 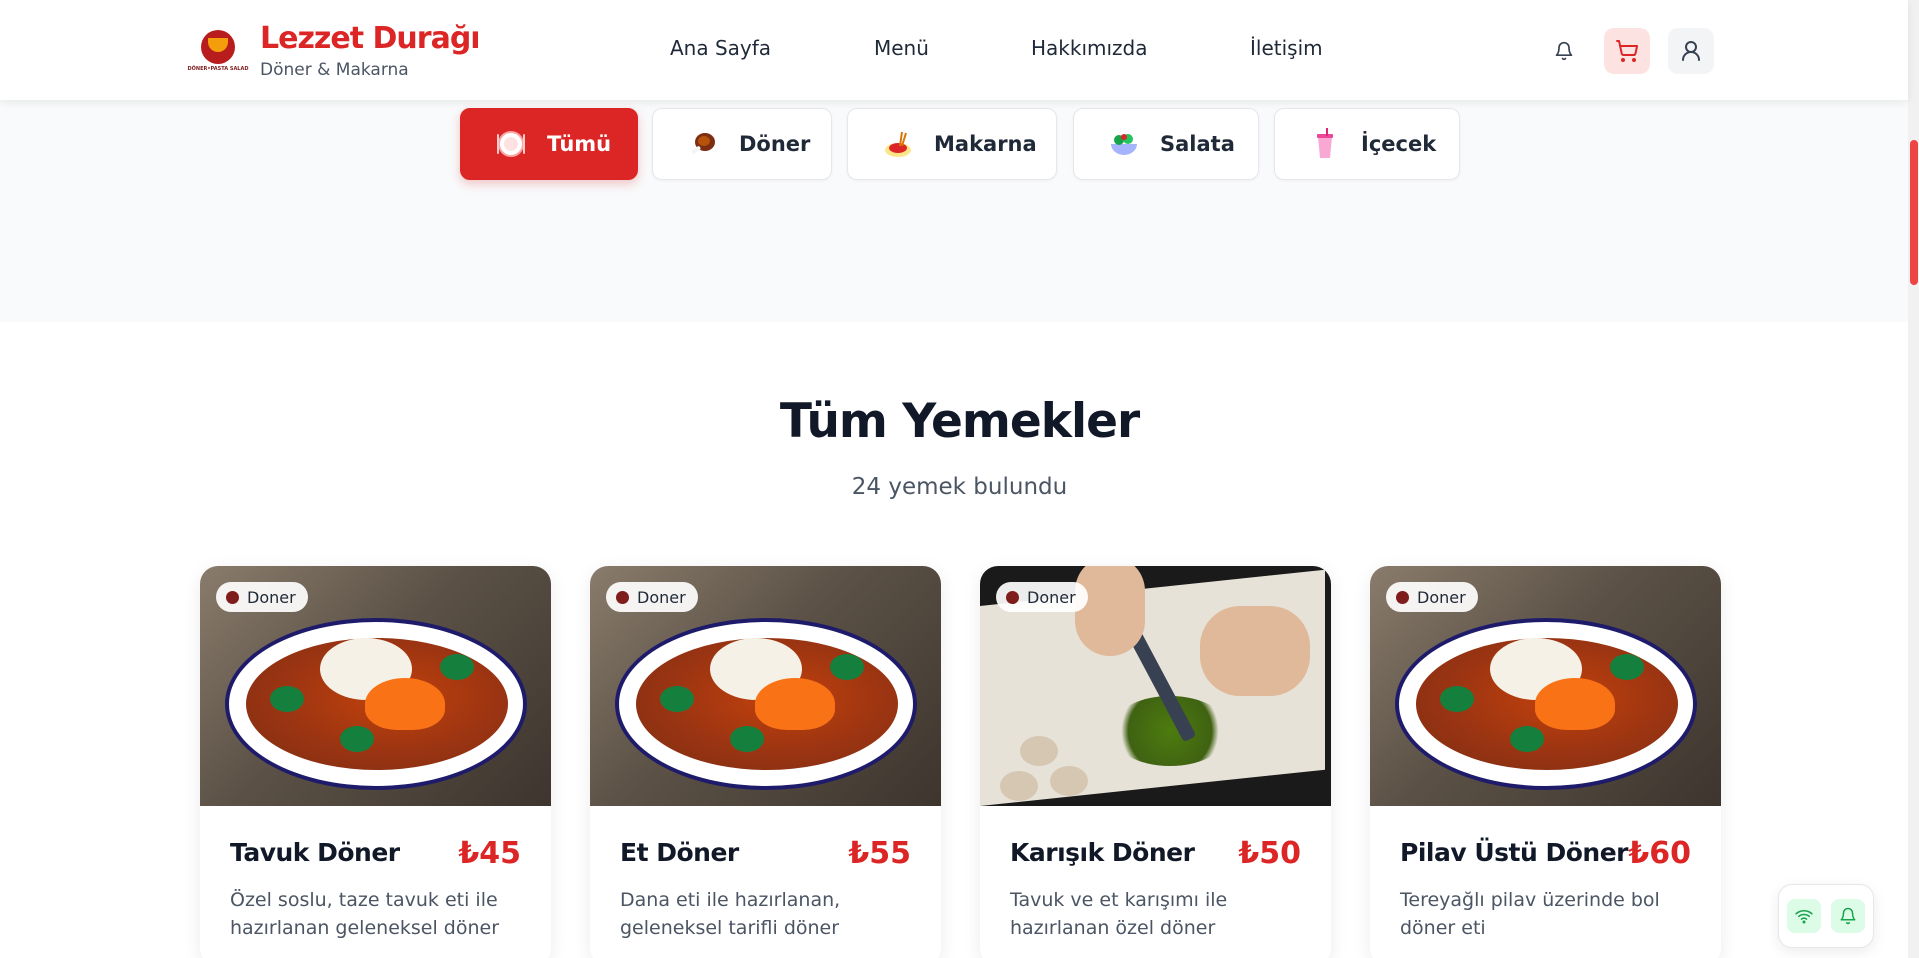 I want to click on category-label: Makarna, so click(x=985, y=144).